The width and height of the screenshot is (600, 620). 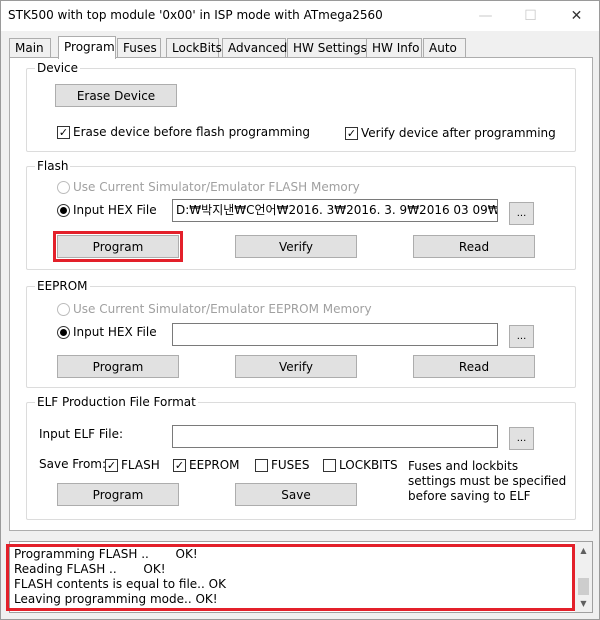 What do you see at coordinates (530, 15) in the screenshot?
I see `maximize-icon: ☐` at bounding box center [530, 15].